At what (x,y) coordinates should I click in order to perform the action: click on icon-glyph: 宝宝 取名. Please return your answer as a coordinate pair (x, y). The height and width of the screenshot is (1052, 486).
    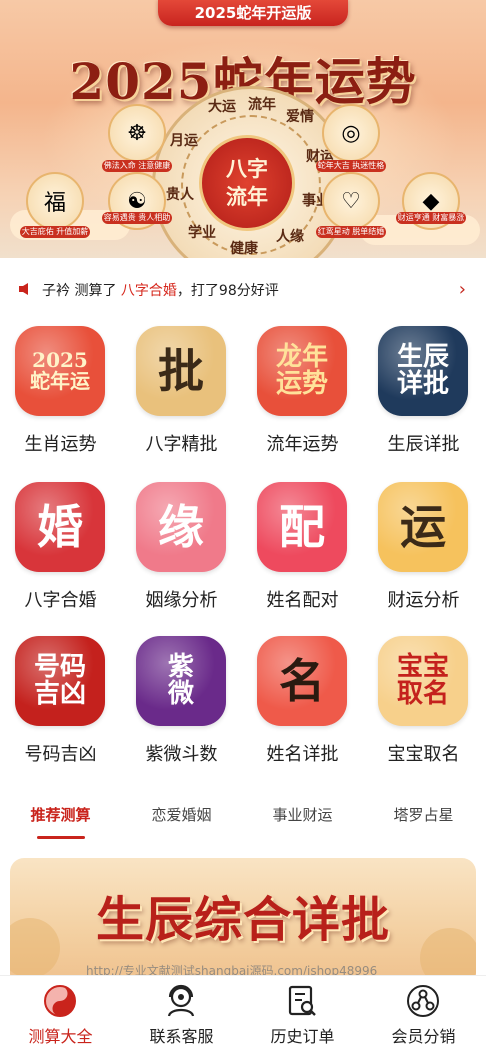
    Looking at the image, I should click on (422, 680).